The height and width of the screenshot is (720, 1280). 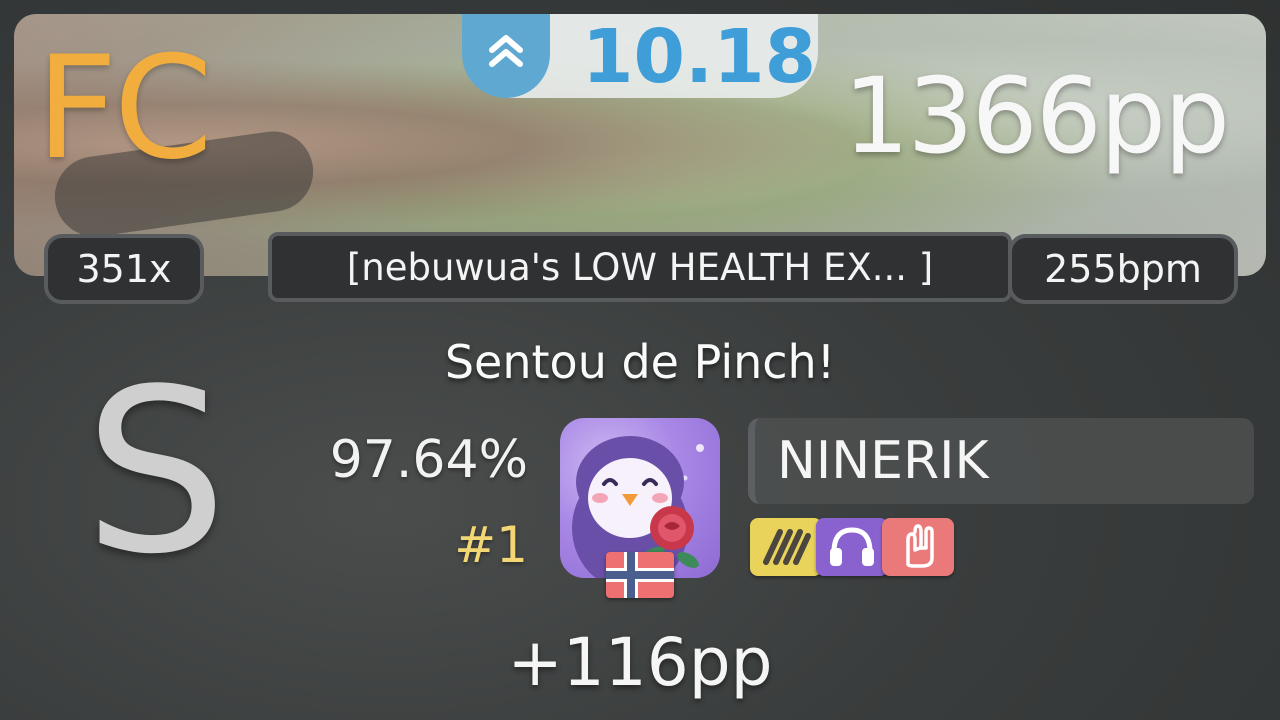 What do you see at coordinates (428, 460) in the screenshot?
I see `accuracy: 97.64%` at bounding box center [428, 460].